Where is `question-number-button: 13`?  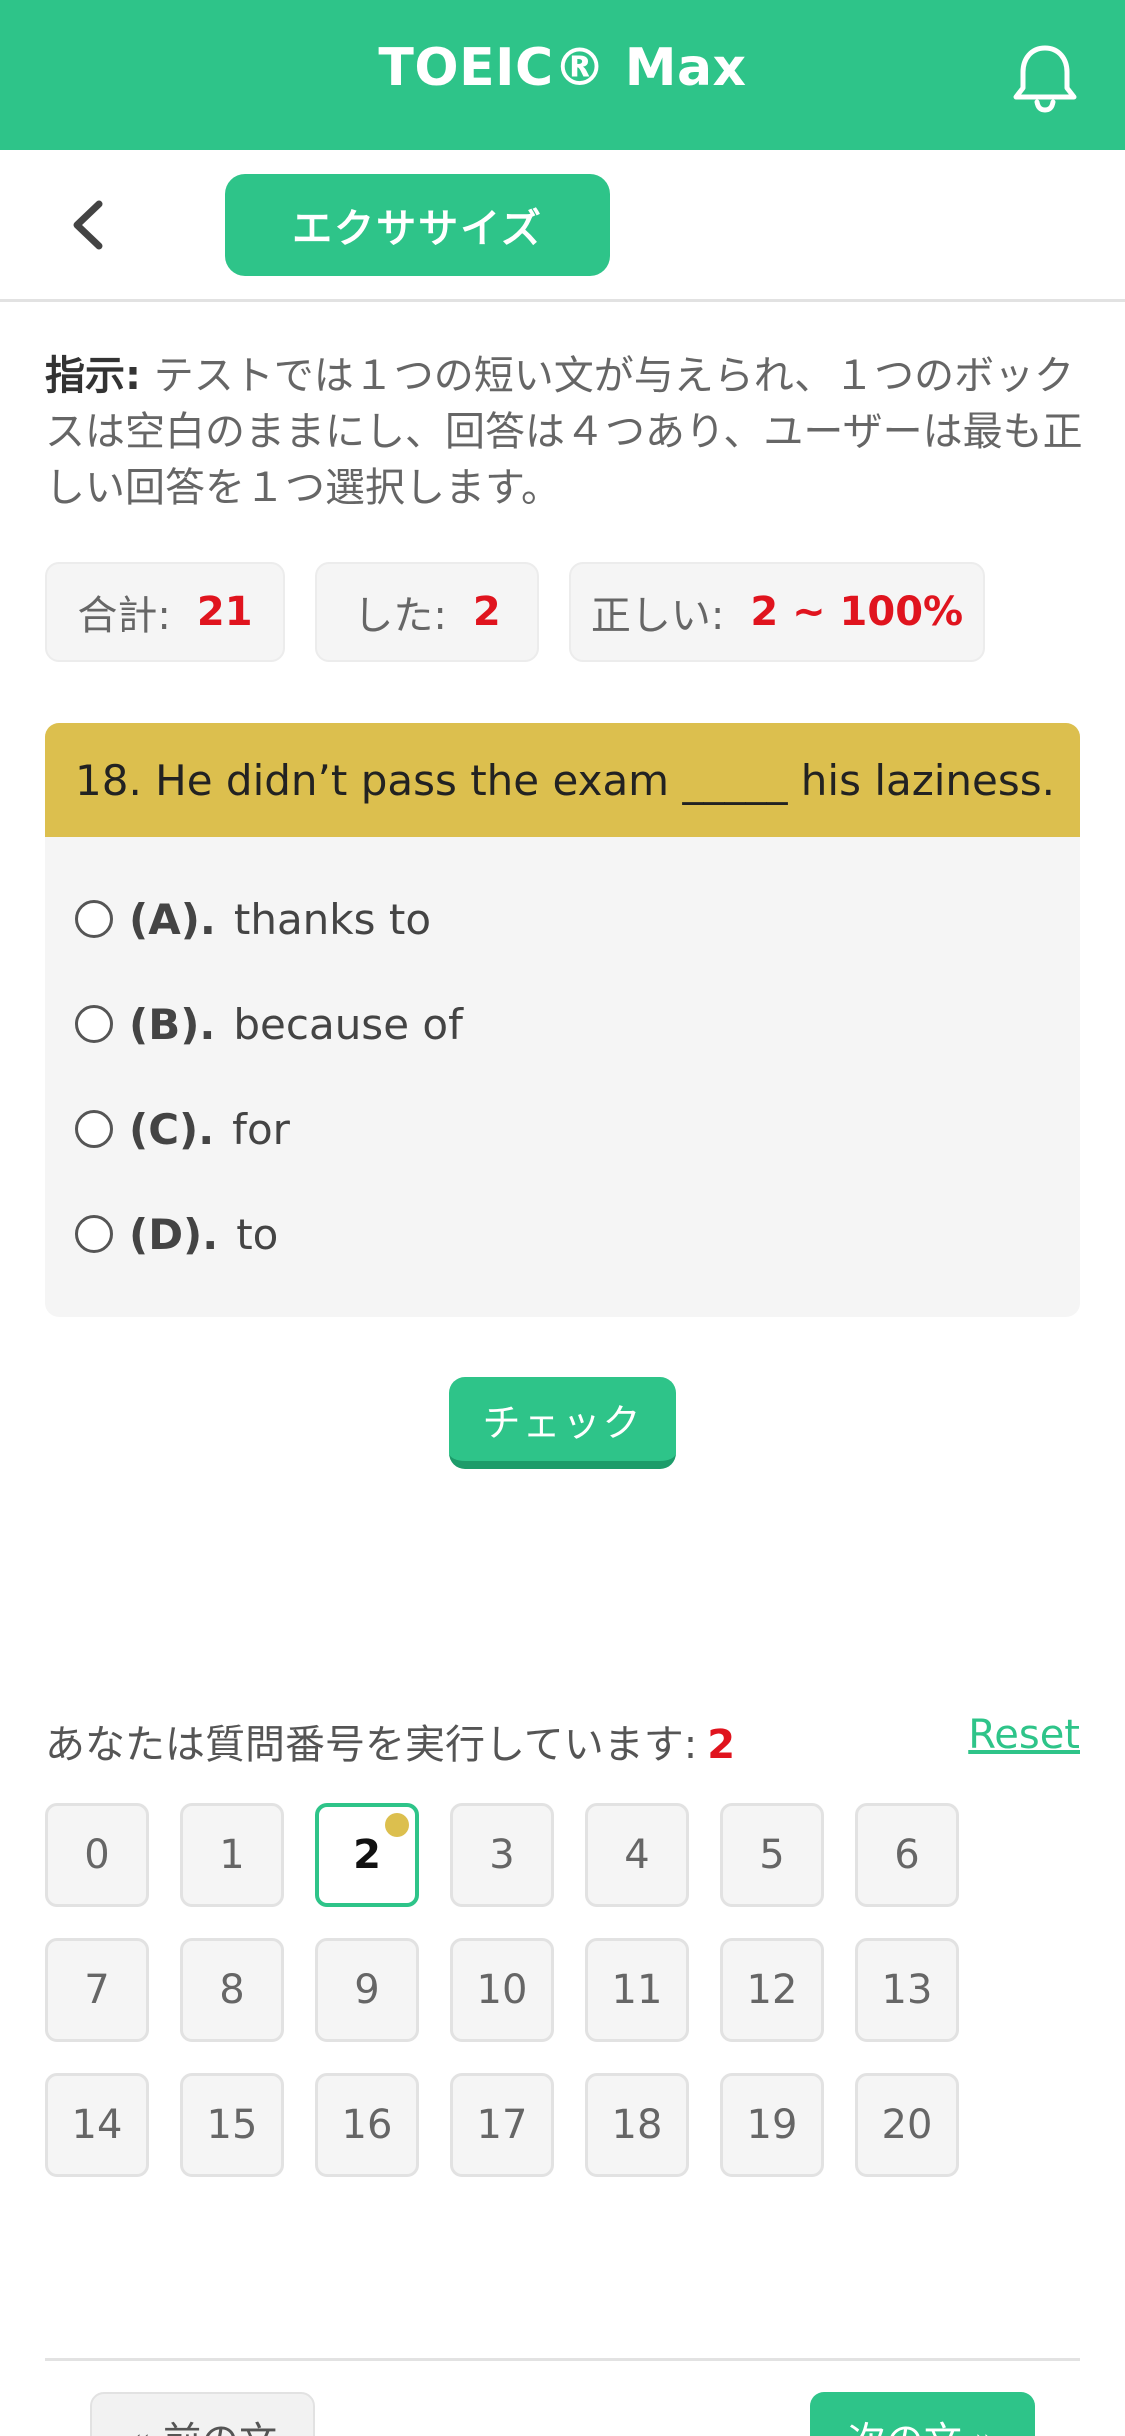 question-number-button: 13 is located at coordinates (907, 1990).